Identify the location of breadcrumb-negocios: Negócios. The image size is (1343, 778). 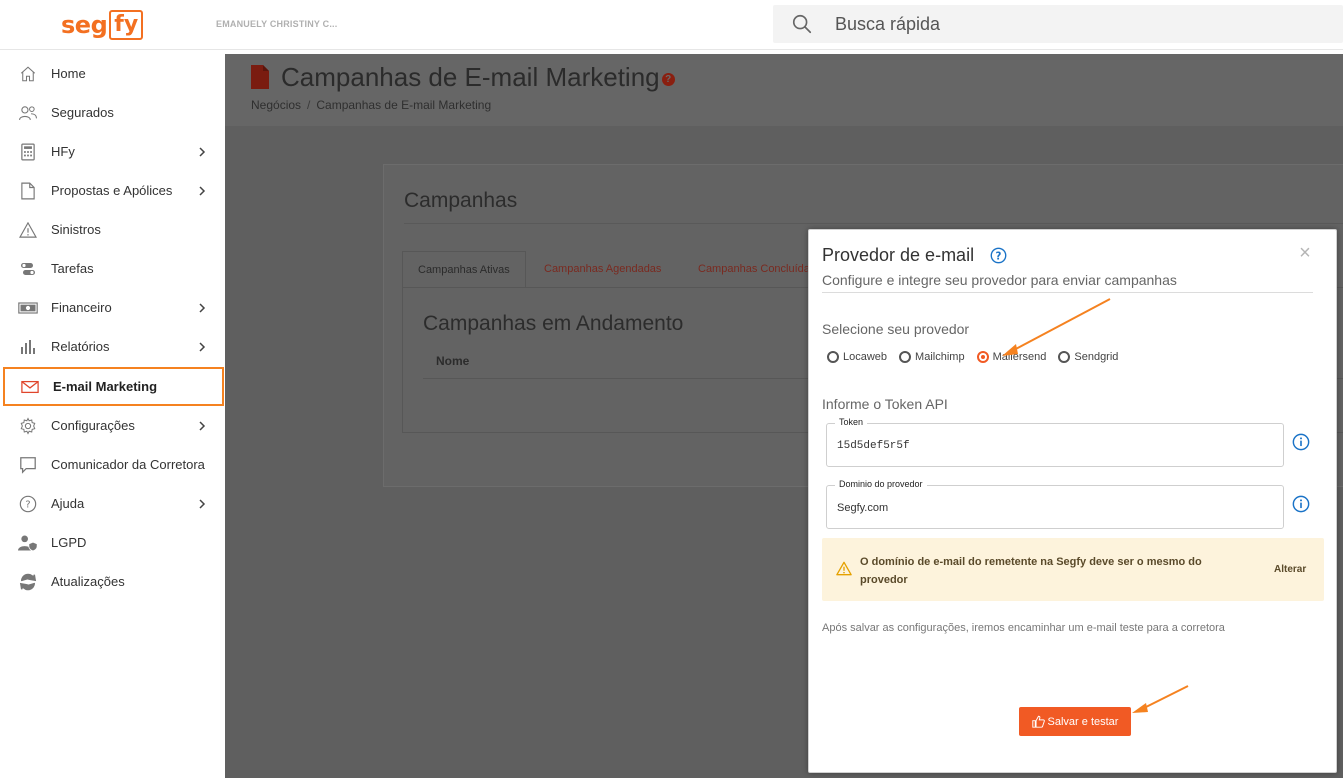
(276, 105).